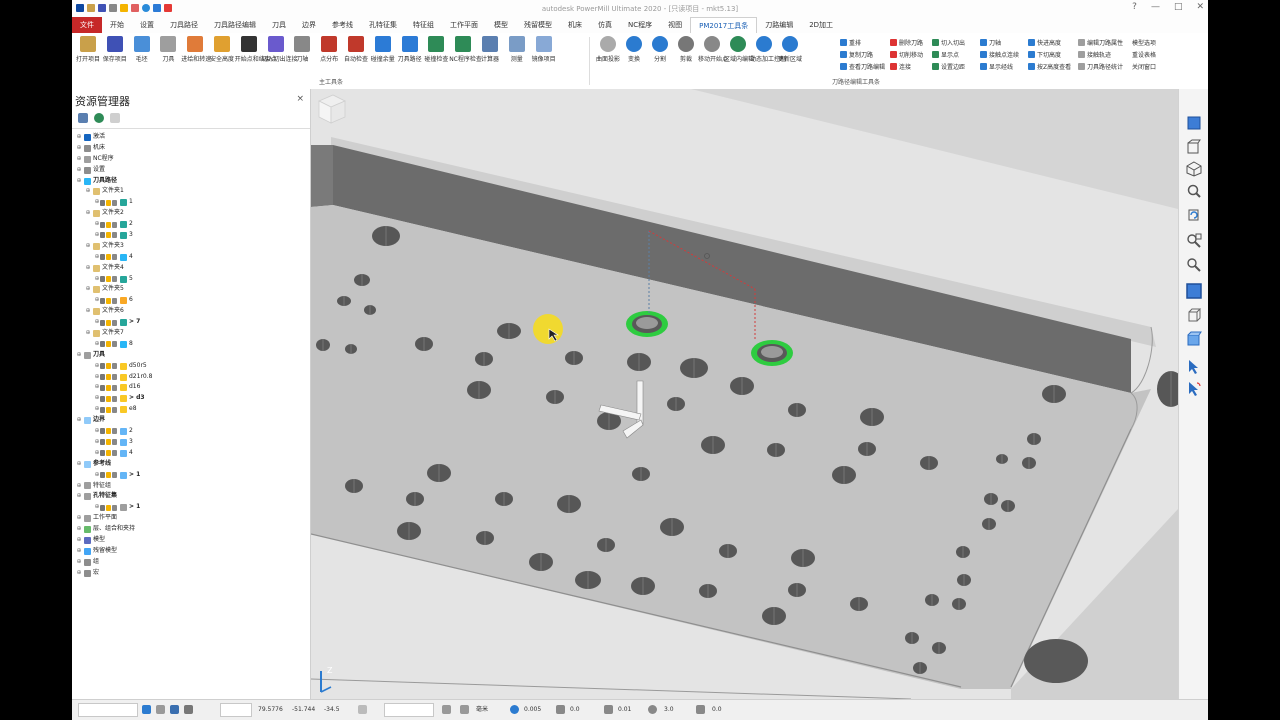 Image resolution: width=1280 pixels, height=720 pixels. Describe the element at coordinates (1094, 54) in the screenshot. I see `ribbon-small-item: 接触轨迹` at that location.